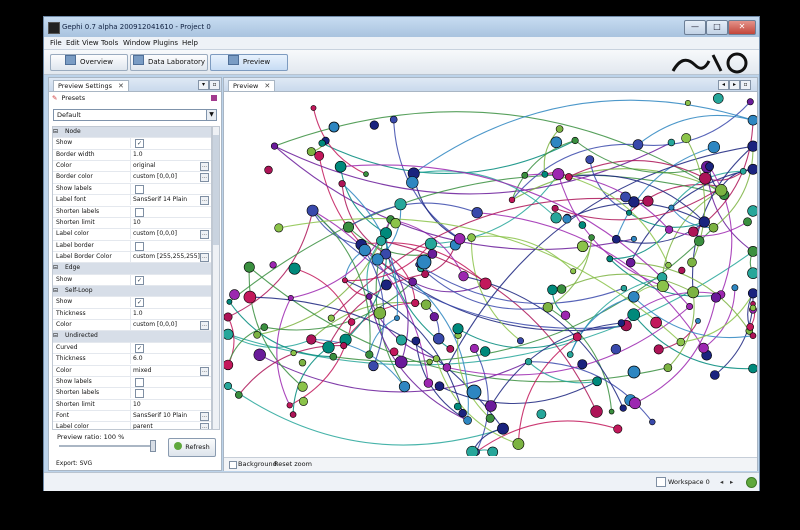 This screenshot has height=530, width=800. Describe the element at coordinates (139, 382) in the screenshot. I see `property-checkbox` at that location.